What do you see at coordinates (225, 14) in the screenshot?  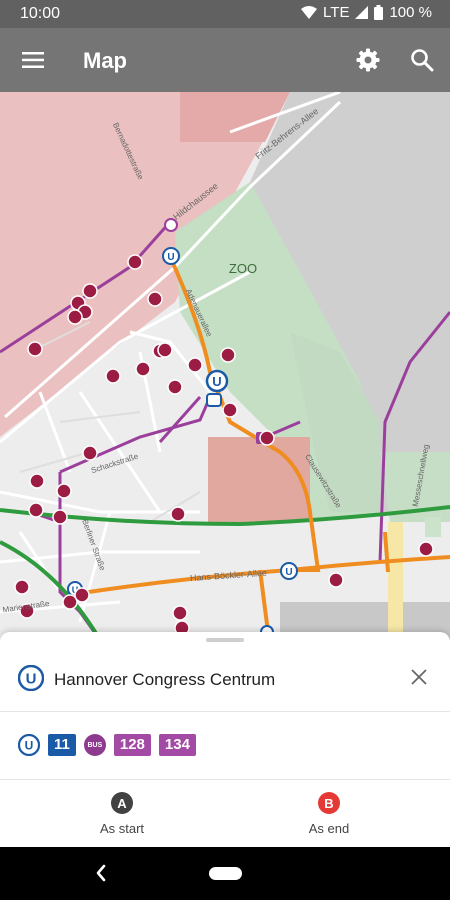 I see `status-bar: 10:00 LTE 100 %` at bounding box center [225, 14].